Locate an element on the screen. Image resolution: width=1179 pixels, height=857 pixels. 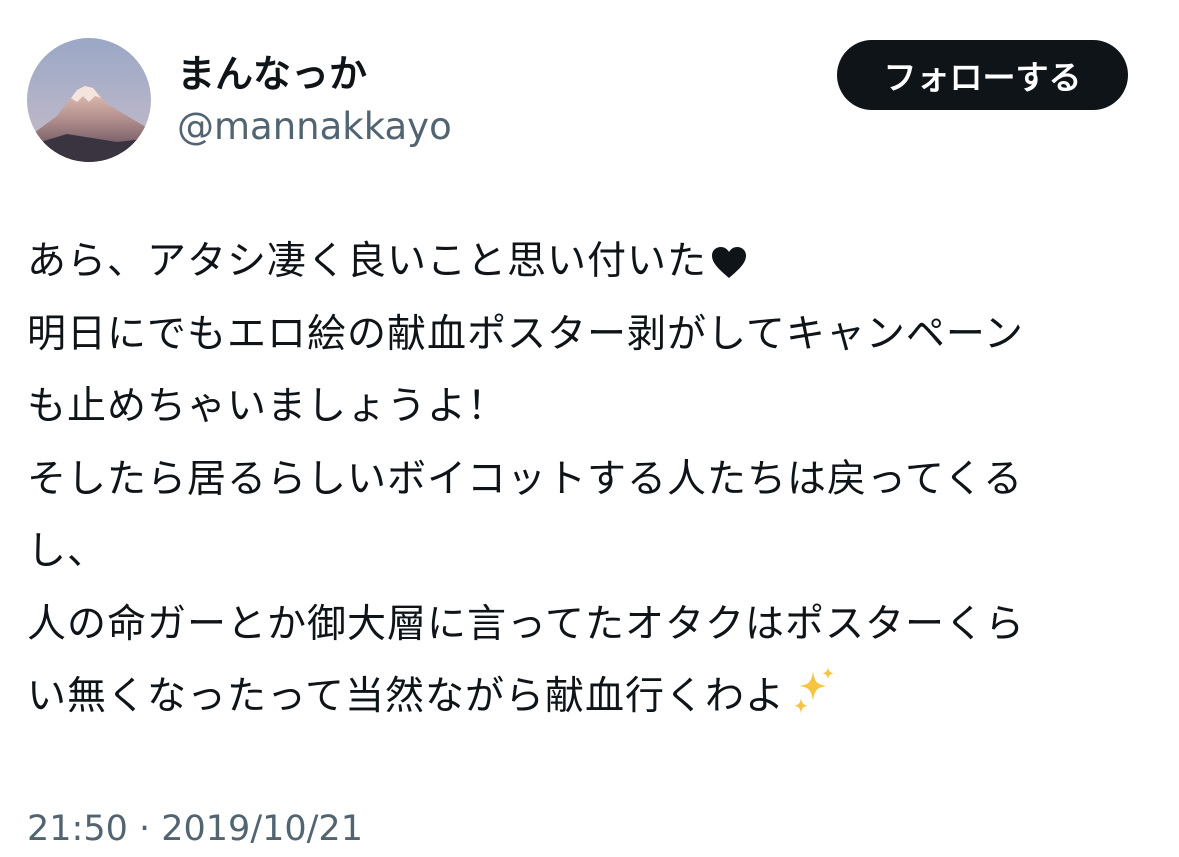
avatar is located at coordinates (89, 100).